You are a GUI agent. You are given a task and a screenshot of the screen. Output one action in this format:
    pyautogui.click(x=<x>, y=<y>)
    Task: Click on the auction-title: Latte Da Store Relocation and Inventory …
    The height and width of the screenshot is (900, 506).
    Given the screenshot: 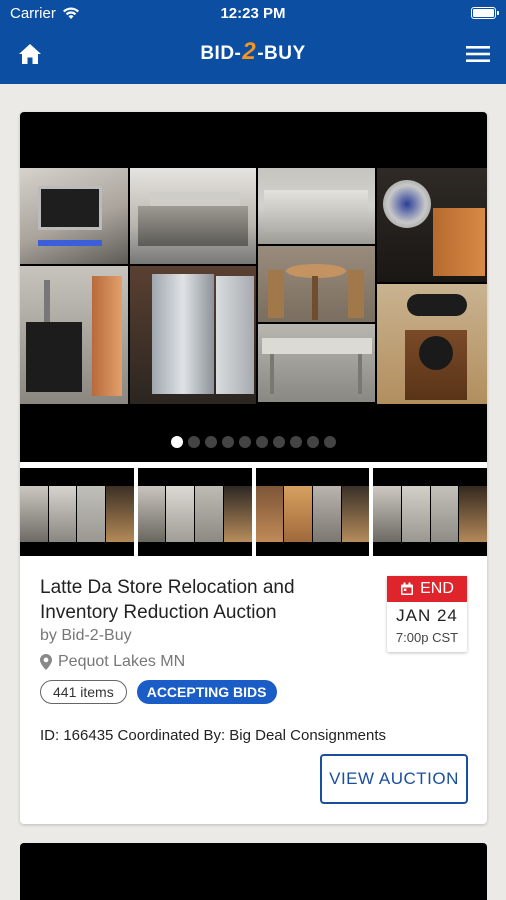 What is the action you would take?
    pyautogui.click(x=190, y=600)
    